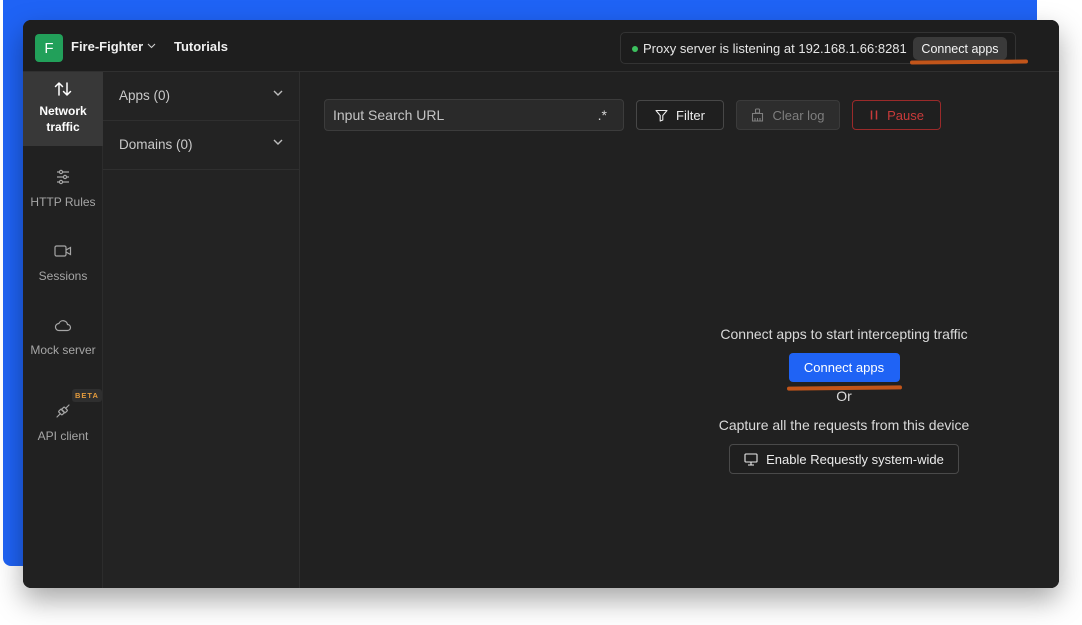  I want to click on sidebar-item-api-client: BETA API client, so click(63, 415).